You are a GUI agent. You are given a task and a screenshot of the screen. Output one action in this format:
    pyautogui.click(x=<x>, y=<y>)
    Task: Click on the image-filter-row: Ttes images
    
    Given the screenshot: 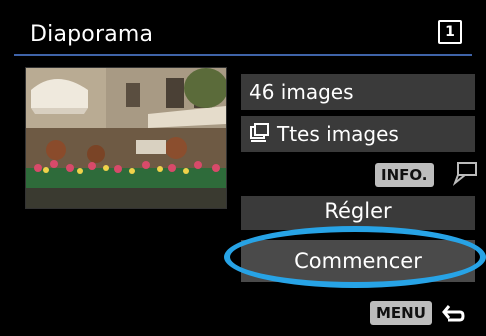 What is the action you would take?
    pyautogui.click(x=358, y=134)
    